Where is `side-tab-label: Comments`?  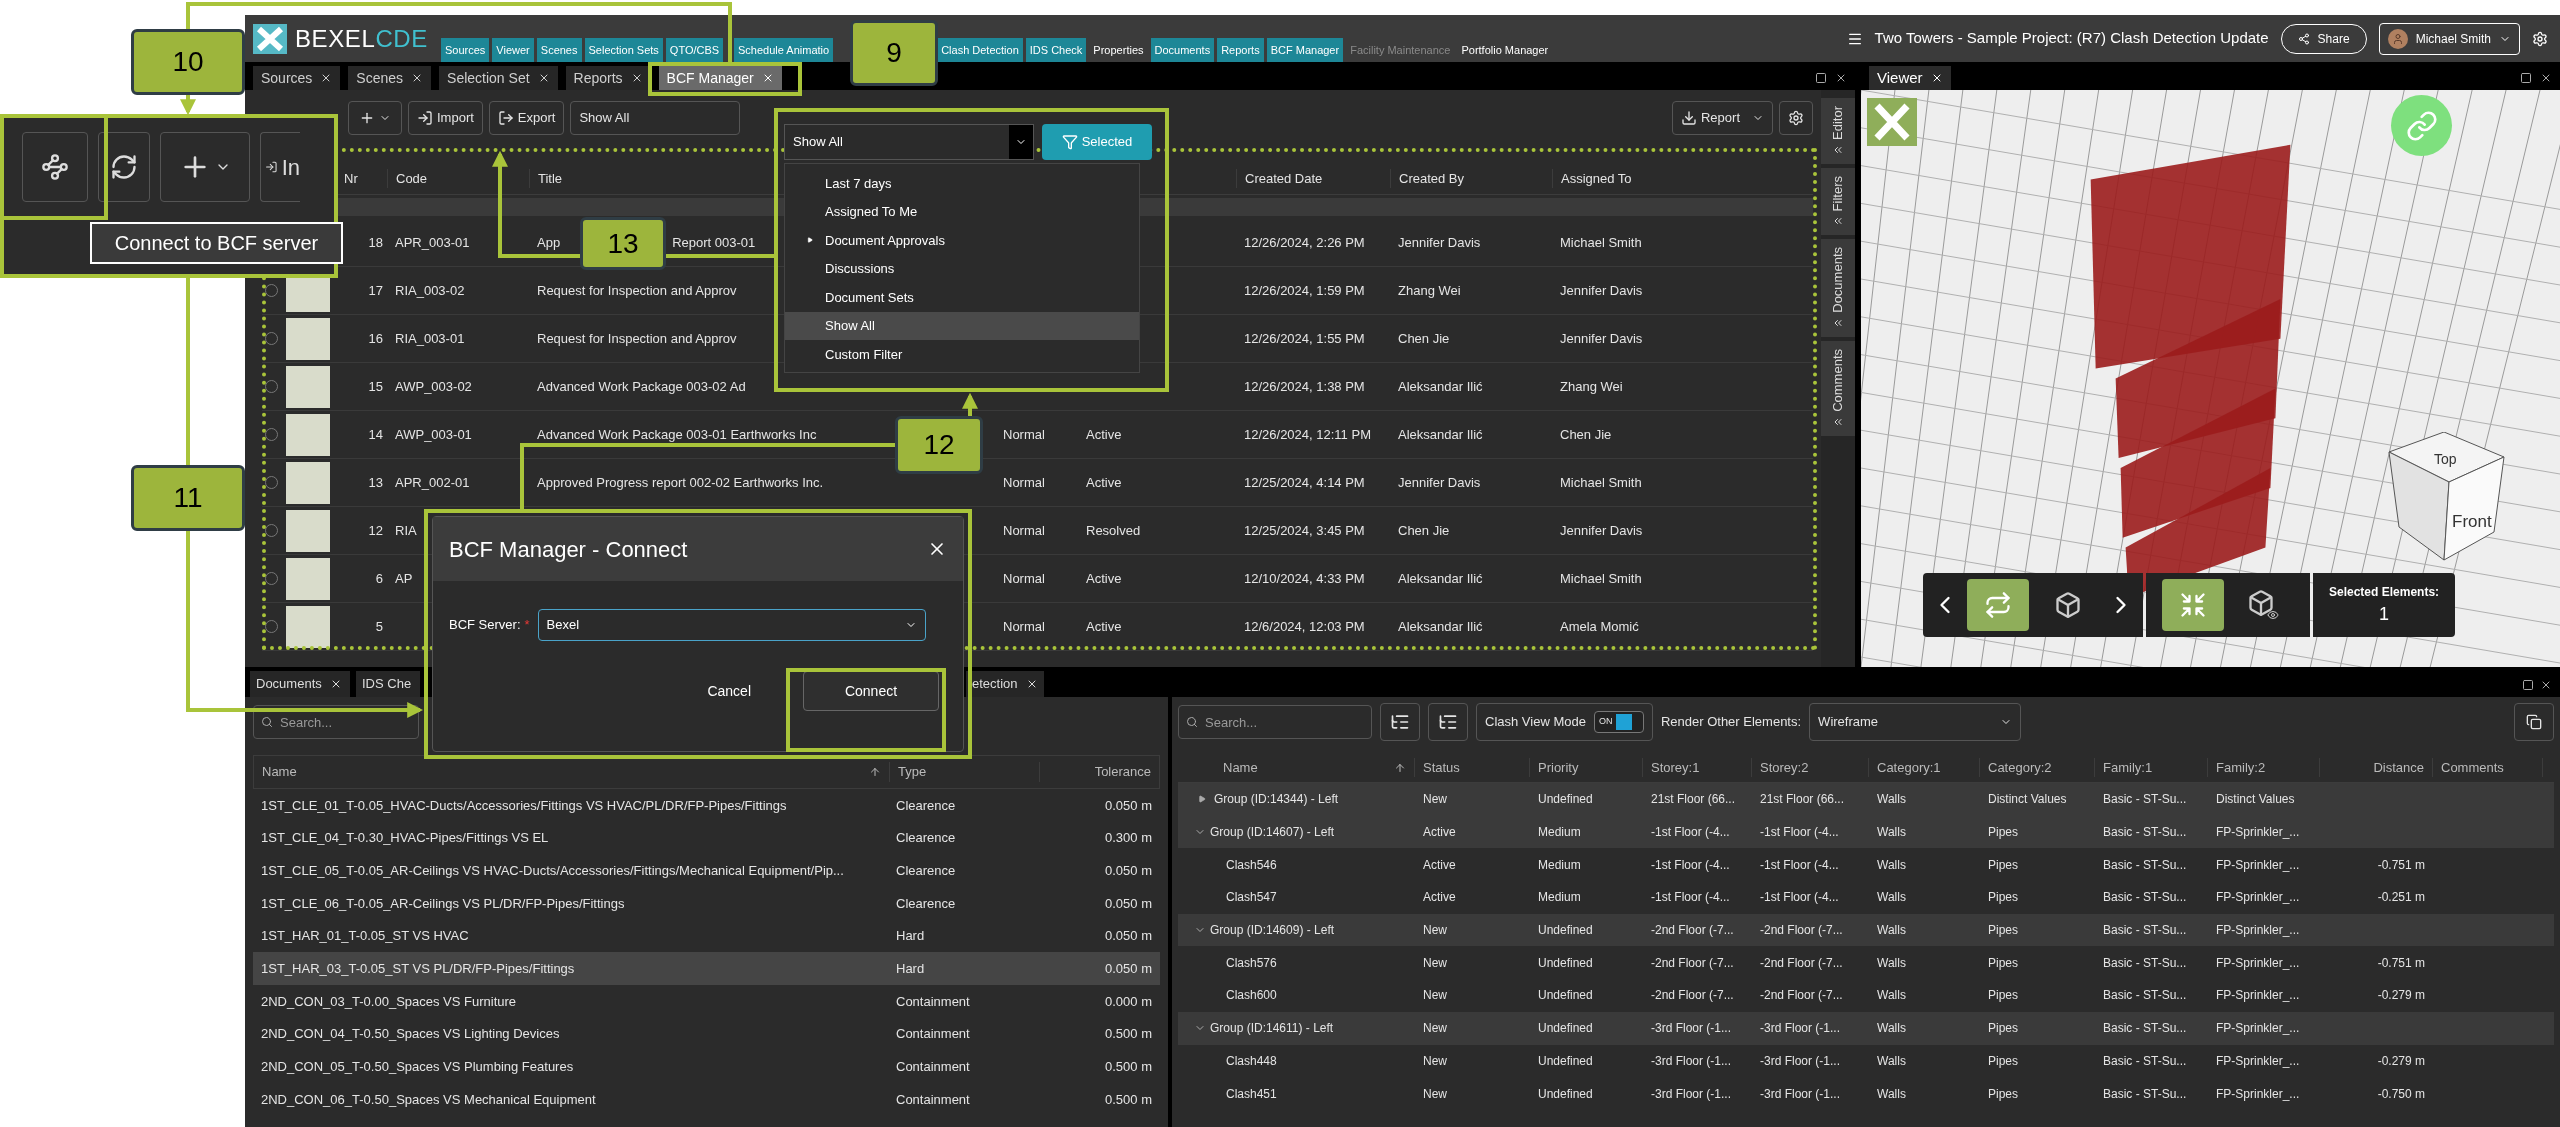 side-tab-label: Comments is located at coordinates (1838, 380).